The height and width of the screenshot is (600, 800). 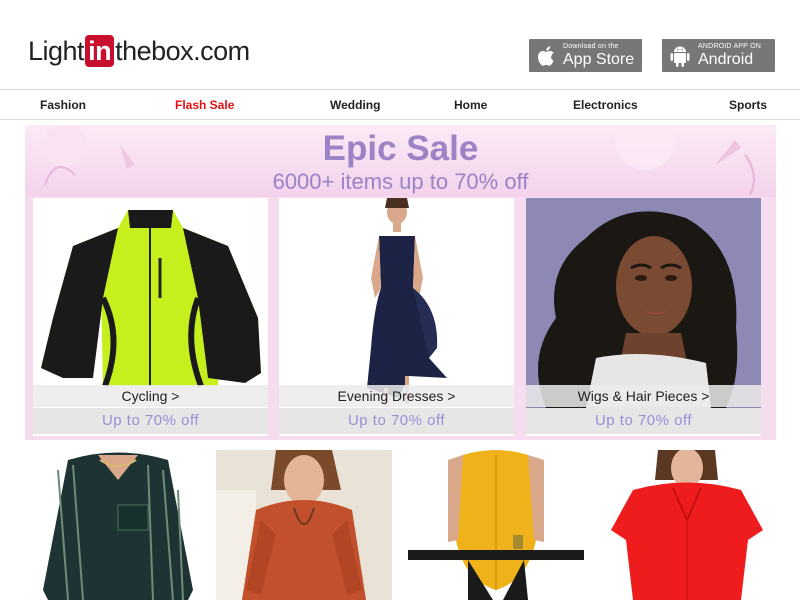 What do you see at coordinates (729, 46) in the screenshot?
I see `android-small-text: ANDROID APP ON` at bounding box center [729, 46].